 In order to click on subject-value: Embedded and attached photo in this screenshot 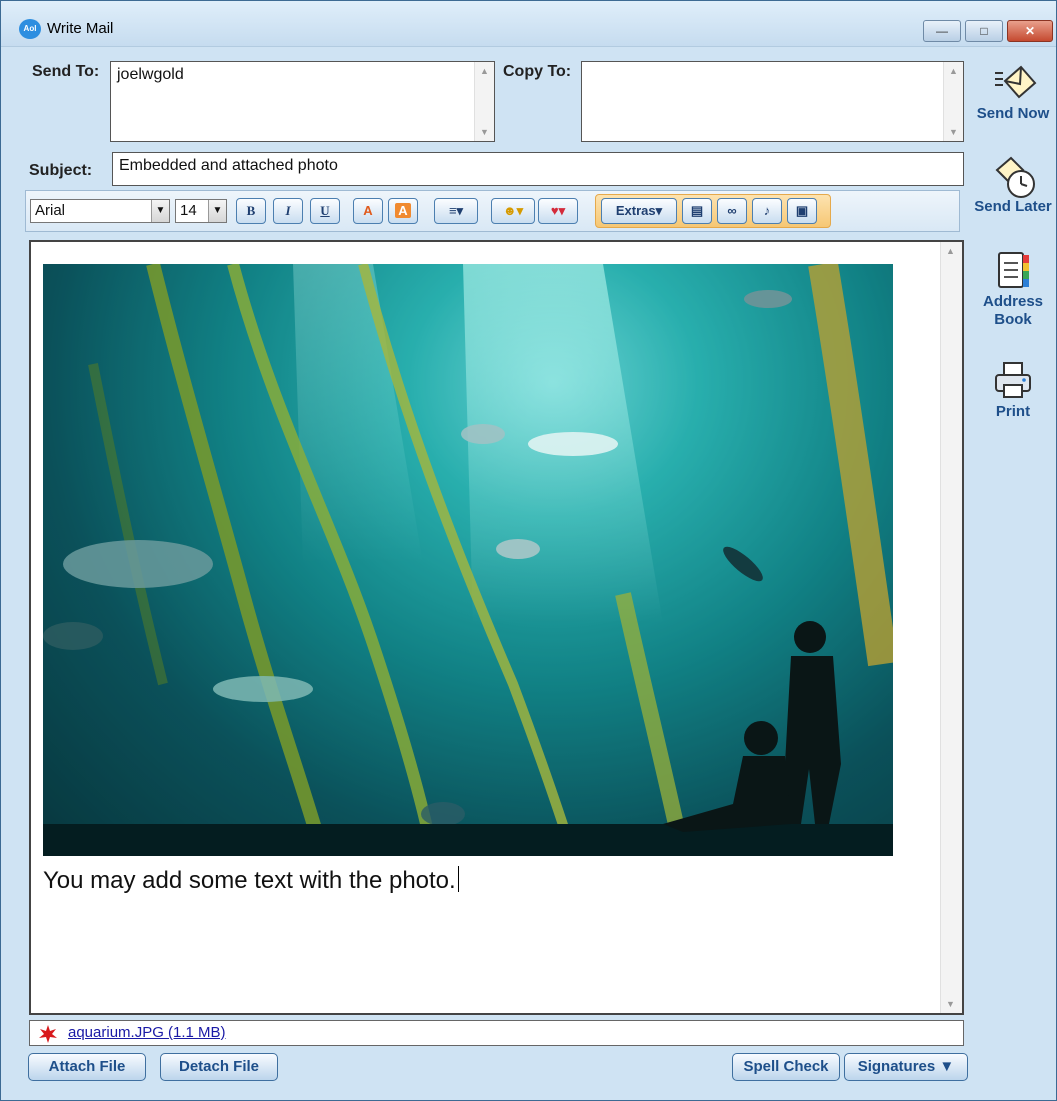, I will do `click(228, 165)`.